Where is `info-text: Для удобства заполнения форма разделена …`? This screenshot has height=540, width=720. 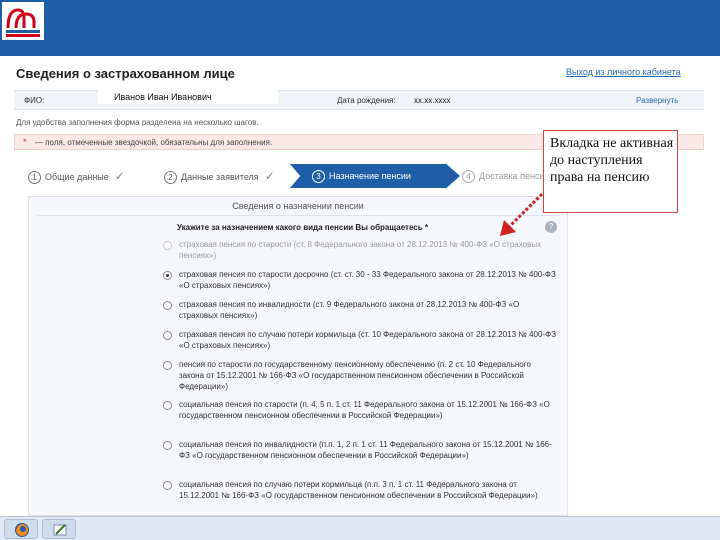
info-text: Для удобства заполнения форма разделена … is located at coordinates (137, 122).